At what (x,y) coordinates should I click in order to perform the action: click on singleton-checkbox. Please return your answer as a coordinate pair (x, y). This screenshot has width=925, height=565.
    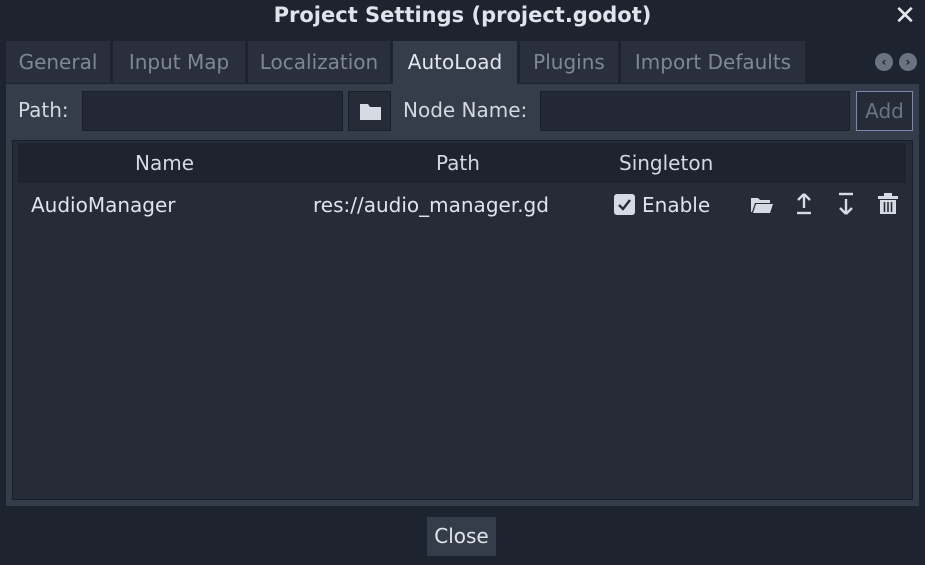
    Looking at the image, I should click on (624, 204).